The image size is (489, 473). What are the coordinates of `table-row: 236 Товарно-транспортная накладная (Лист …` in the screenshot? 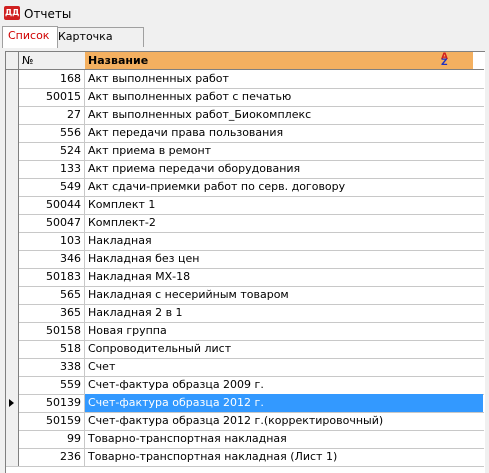 It's located at (245, 457).